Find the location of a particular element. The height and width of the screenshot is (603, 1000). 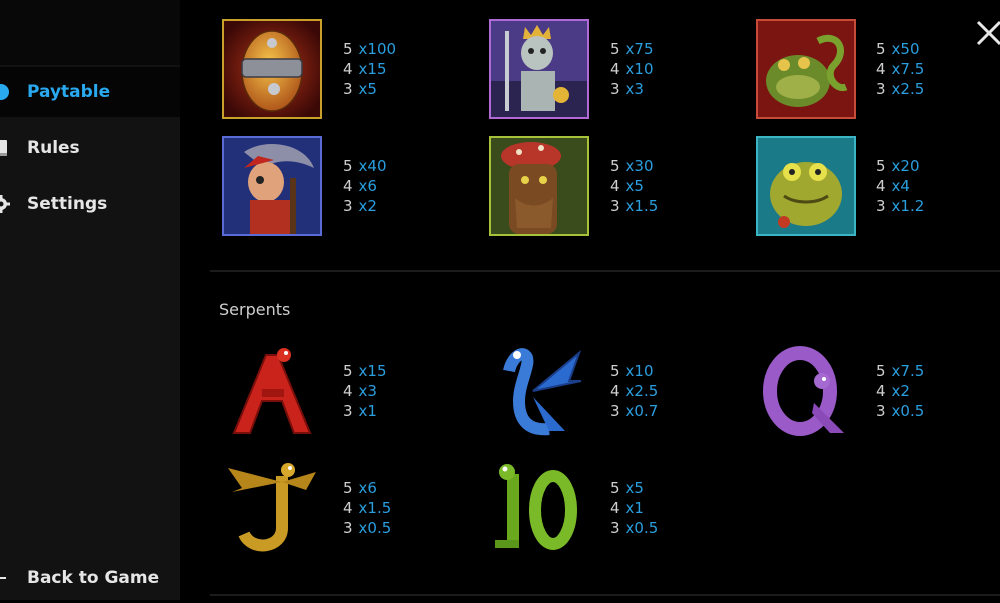

wild-egg-symbol is located at coordinates (272, 69).